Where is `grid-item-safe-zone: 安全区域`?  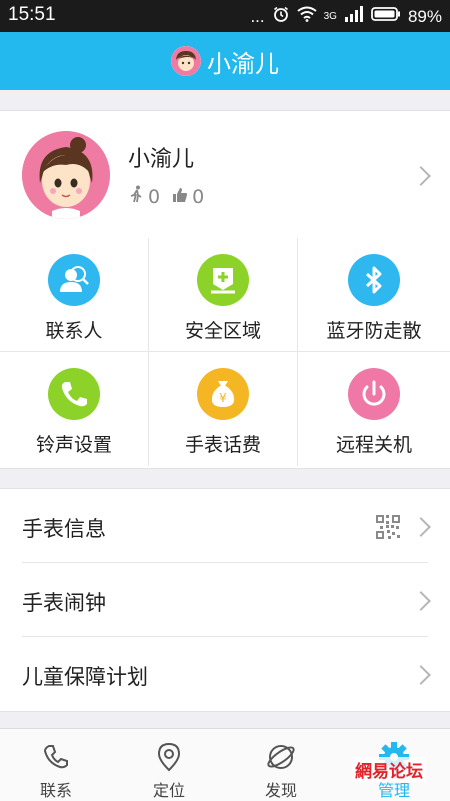
grid-item-safe-zone: 安全区域 is located at coordinates (223, 295).